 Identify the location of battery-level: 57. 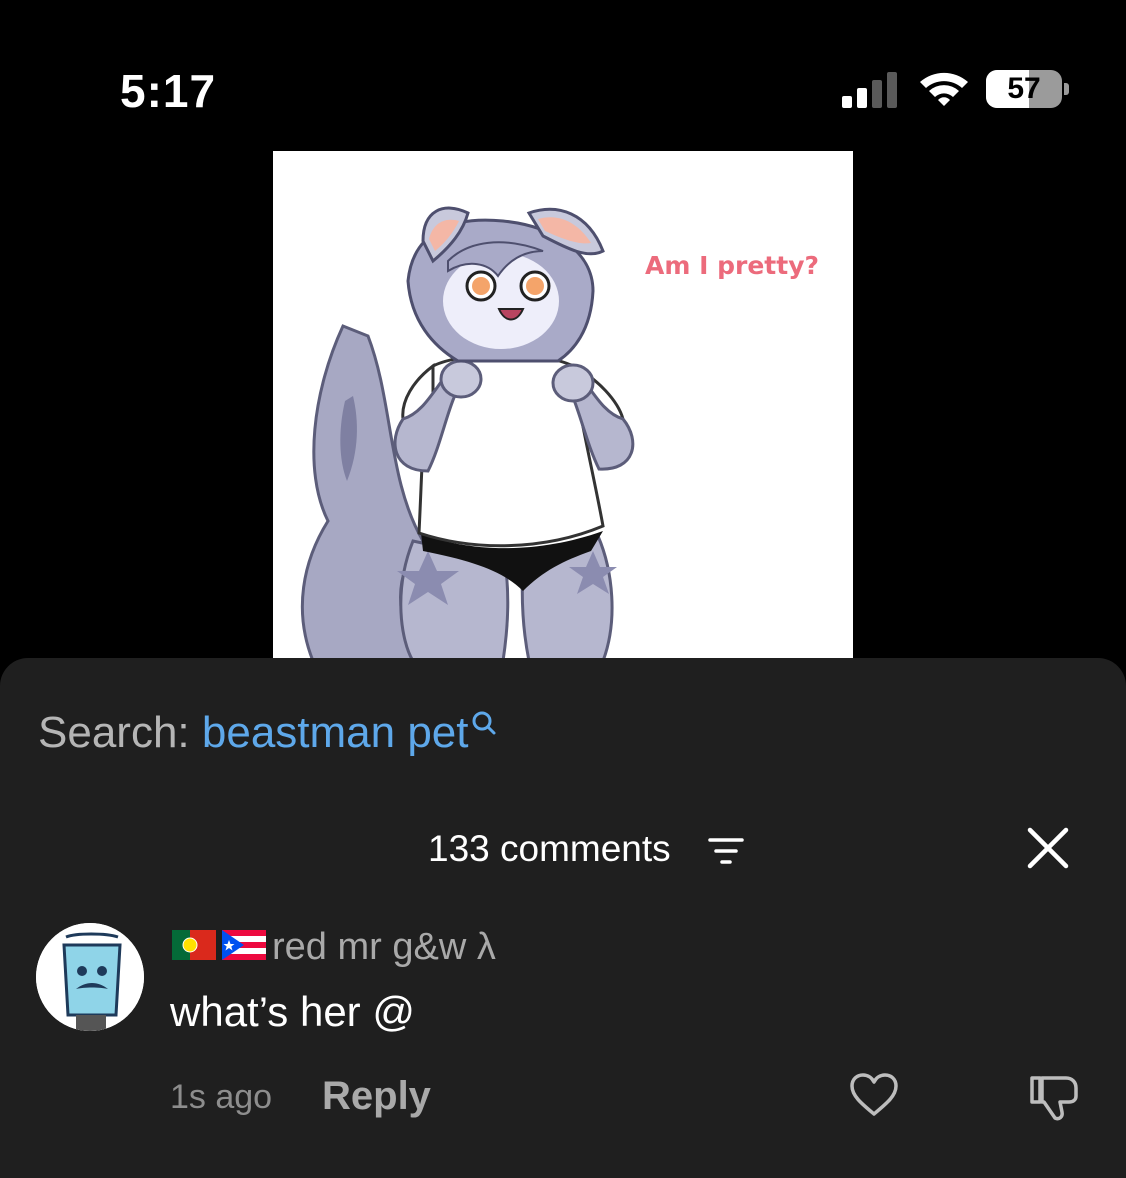
(1024, 88).